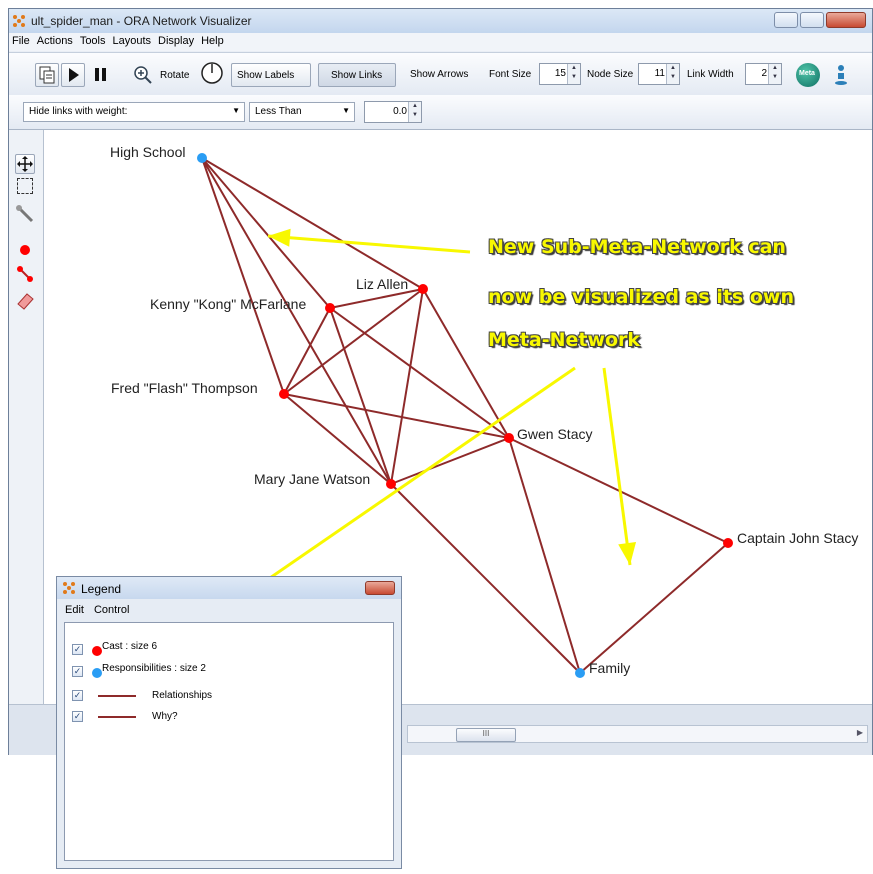 This screenshot has height=874, width=873. What do you see at coordinates (641, 297) in the screenshot?
I see `annotation-line-2: now be visualized as its own` at bounding box center [641, 297].